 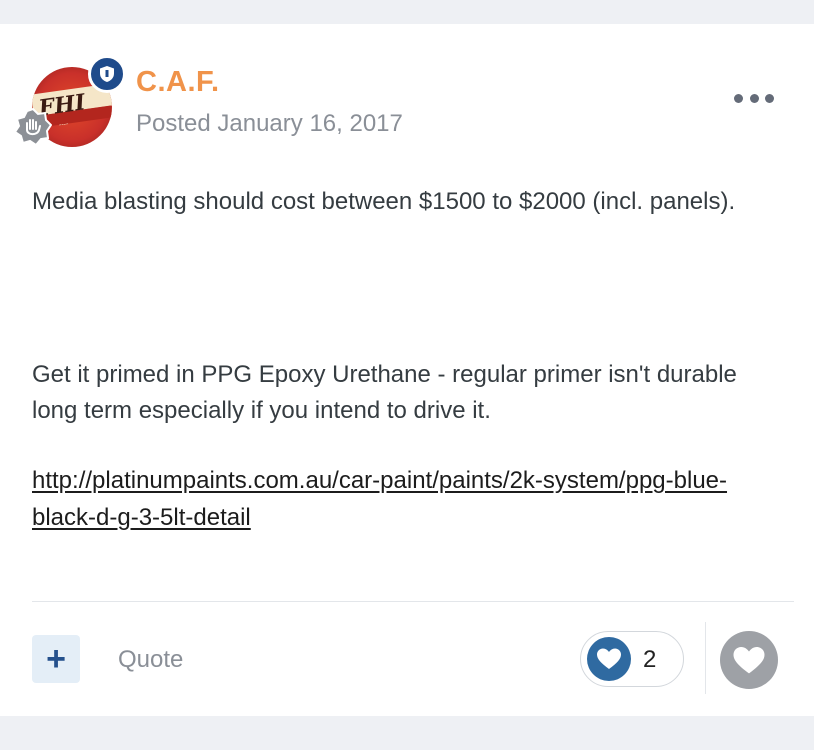 I want to click on rank-badge, so click(x=107, y=74).